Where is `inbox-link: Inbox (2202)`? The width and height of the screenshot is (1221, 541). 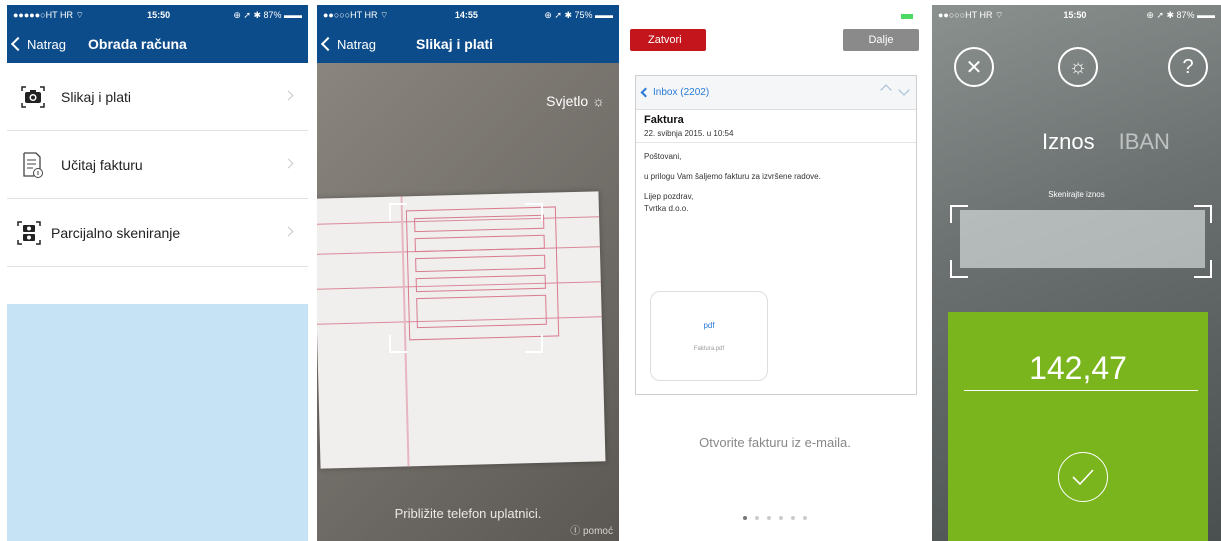 inbox-link: Inbox (2202) is located at coordinates (681, 92).